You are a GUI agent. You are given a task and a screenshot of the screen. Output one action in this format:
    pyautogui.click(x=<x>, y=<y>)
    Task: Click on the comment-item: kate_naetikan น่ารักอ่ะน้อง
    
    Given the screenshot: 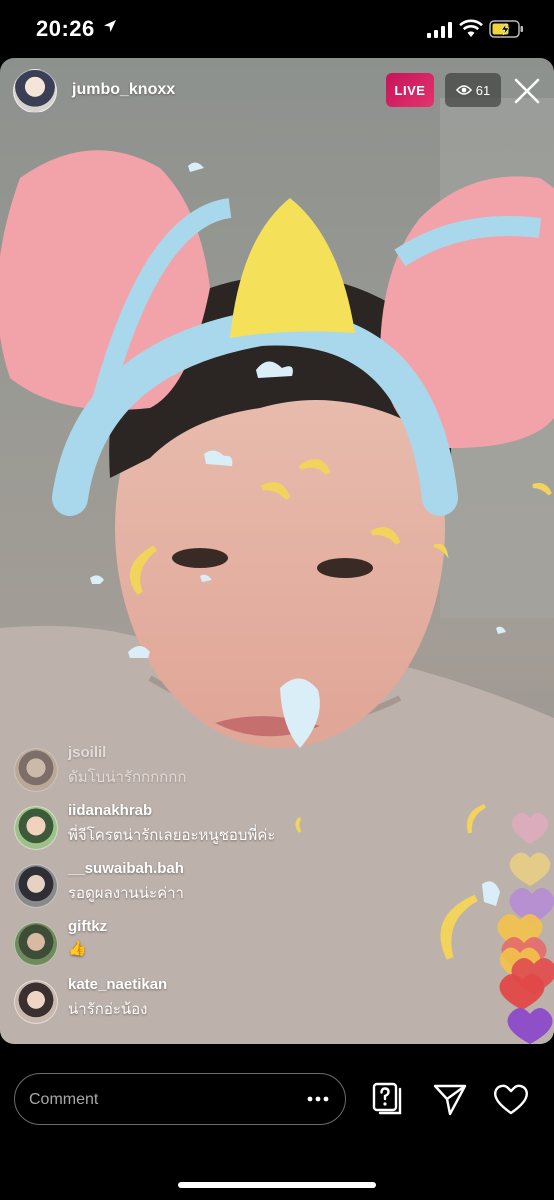 What is the action you would take?
    pyautogui.click(x=174, y=1001)
    